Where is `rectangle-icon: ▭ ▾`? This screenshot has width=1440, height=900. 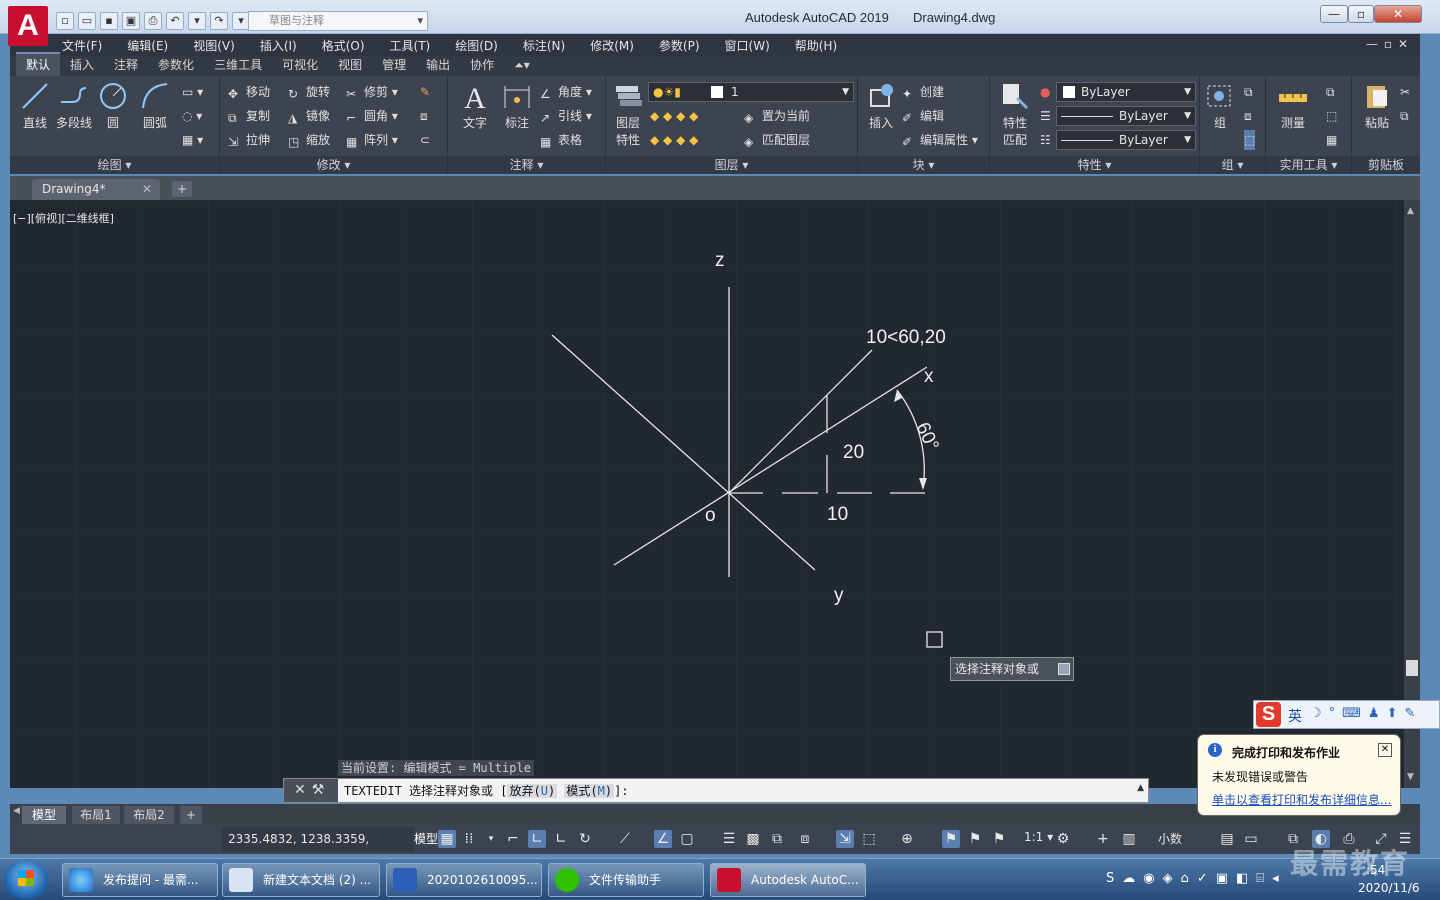 rectangle-icon: ▭ ▾ is located at coordinates (192, 92).